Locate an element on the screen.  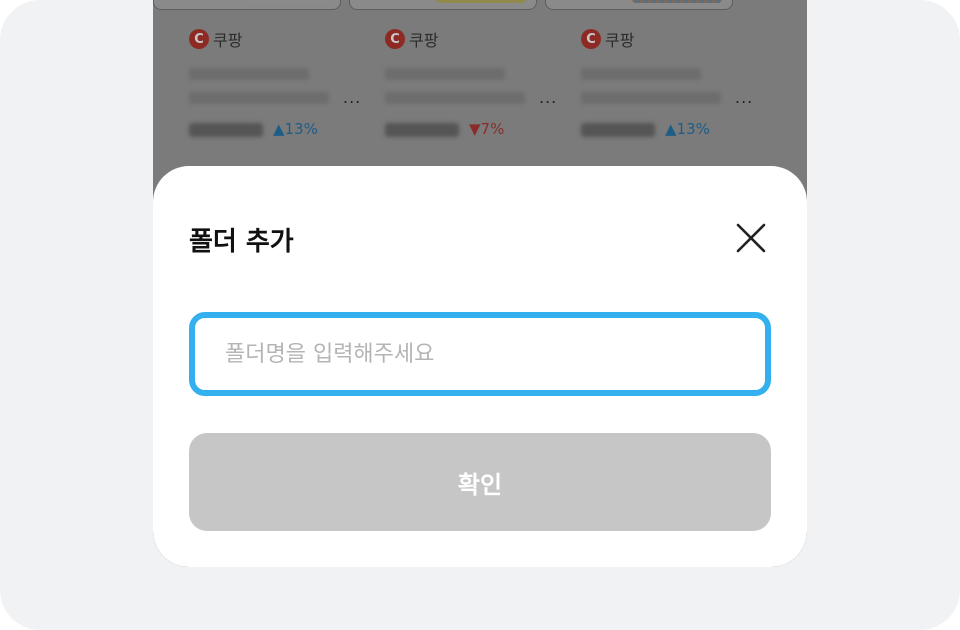
confirm-button: 확인 is located at coordinates (480, 482).